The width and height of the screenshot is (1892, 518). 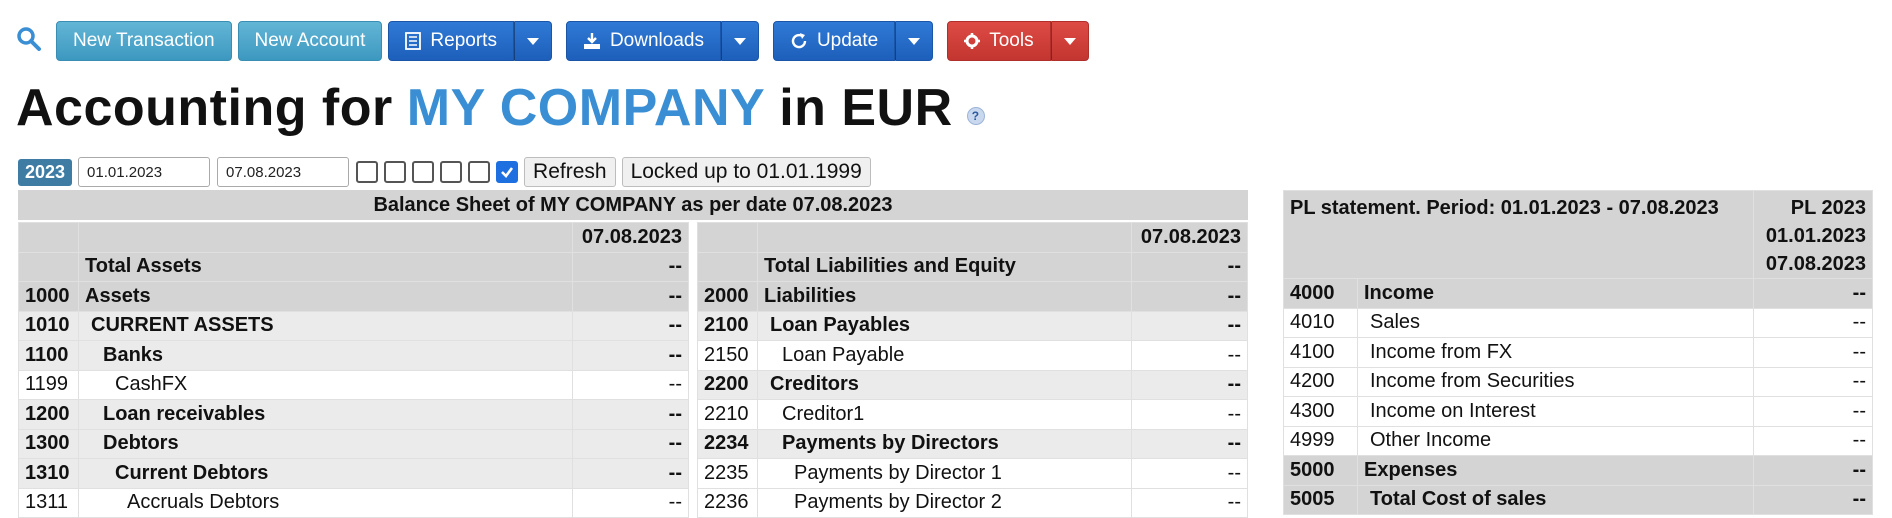 What do you see at coordinates (975, 116) in the screenshot?
I see `help-icon: ?` at bounding box center [975, 116].